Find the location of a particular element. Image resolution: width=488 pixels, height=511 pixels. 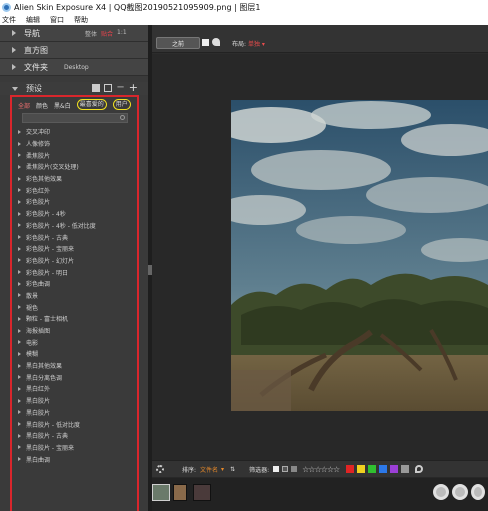

list-view-icon is located at coordinates (96, 88).